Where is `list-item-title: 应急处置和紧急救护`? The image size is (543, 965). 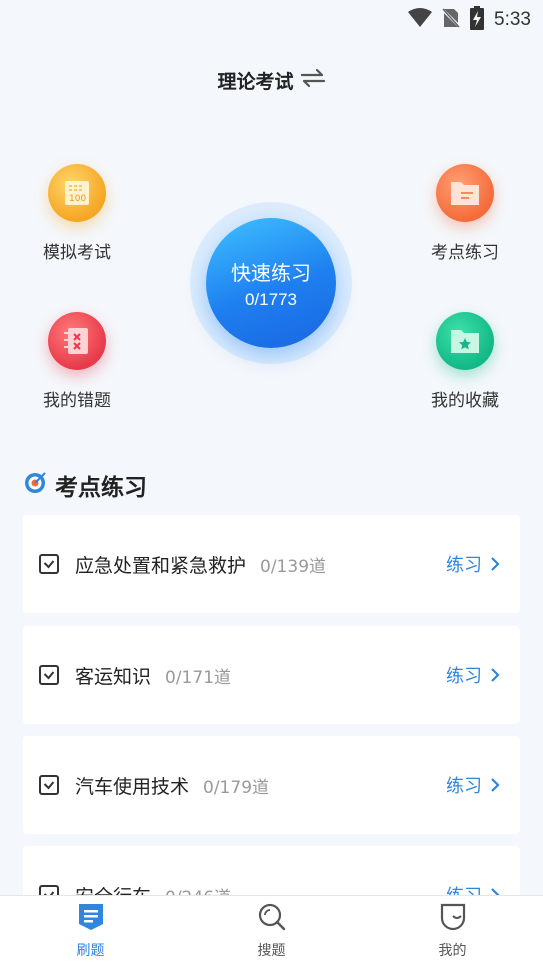
list-item-title: 应急处置和紧急救护 is located at coordinates (161, 565).